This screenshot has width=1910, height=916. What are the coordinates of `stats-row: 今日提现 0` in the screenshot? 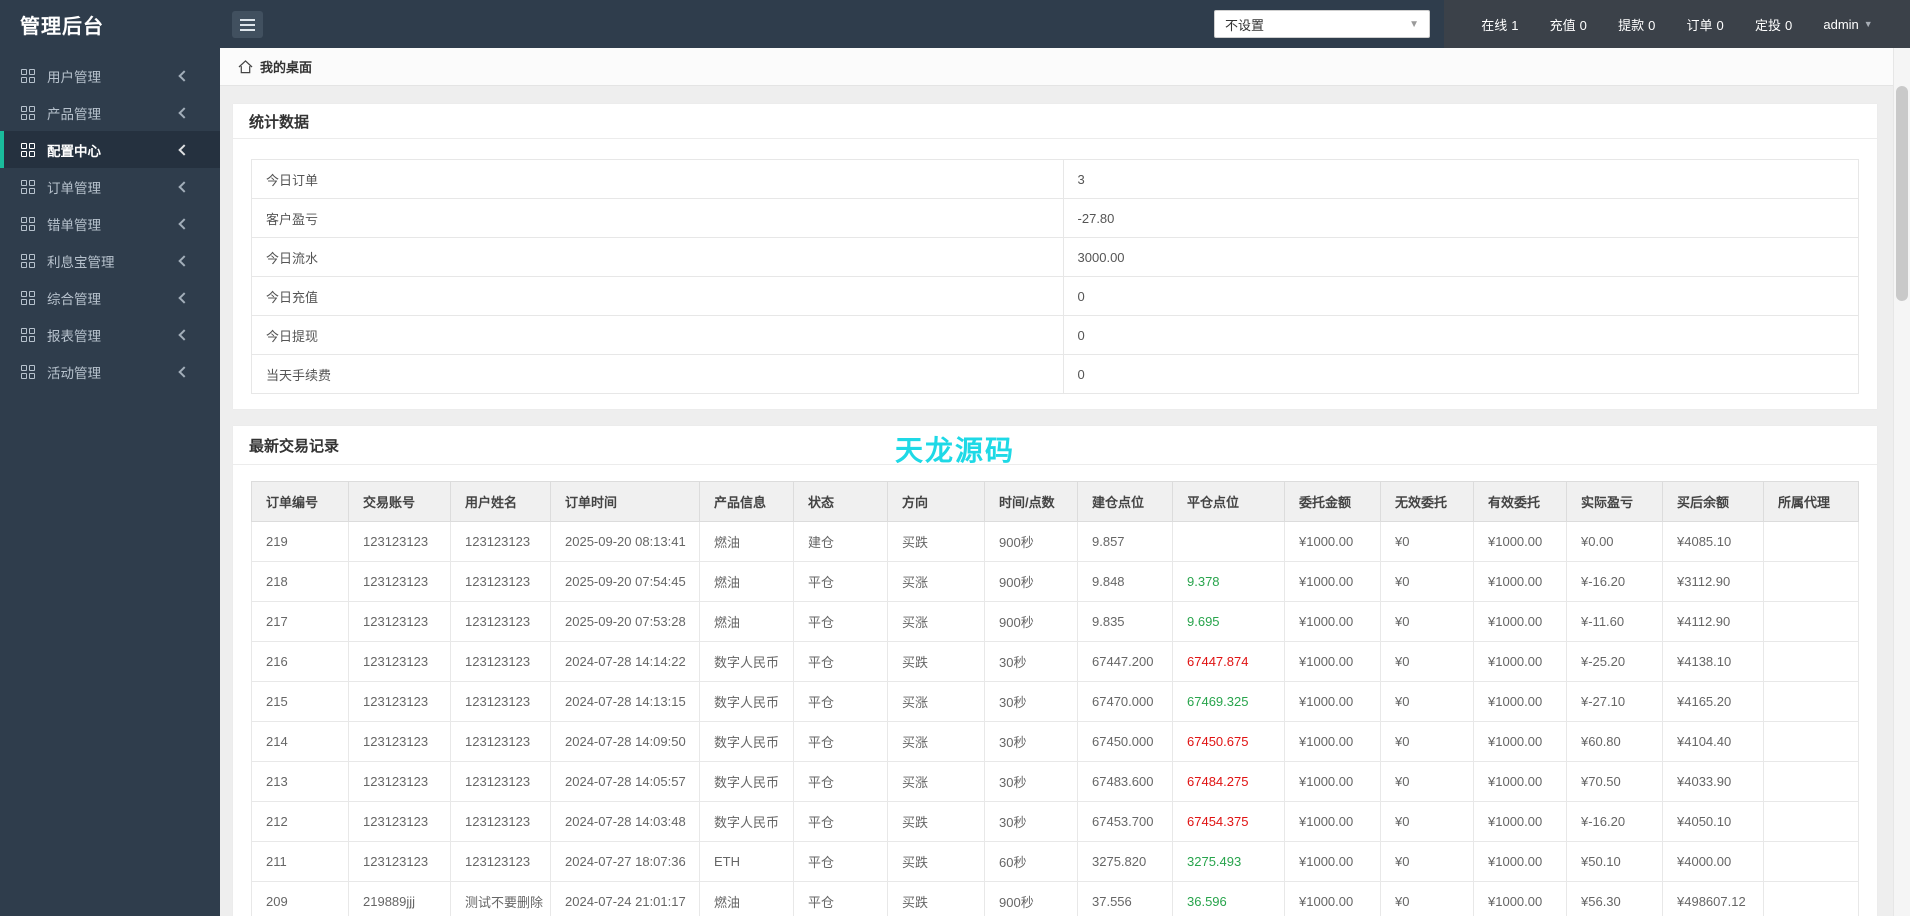 It's located at (1055, 335).